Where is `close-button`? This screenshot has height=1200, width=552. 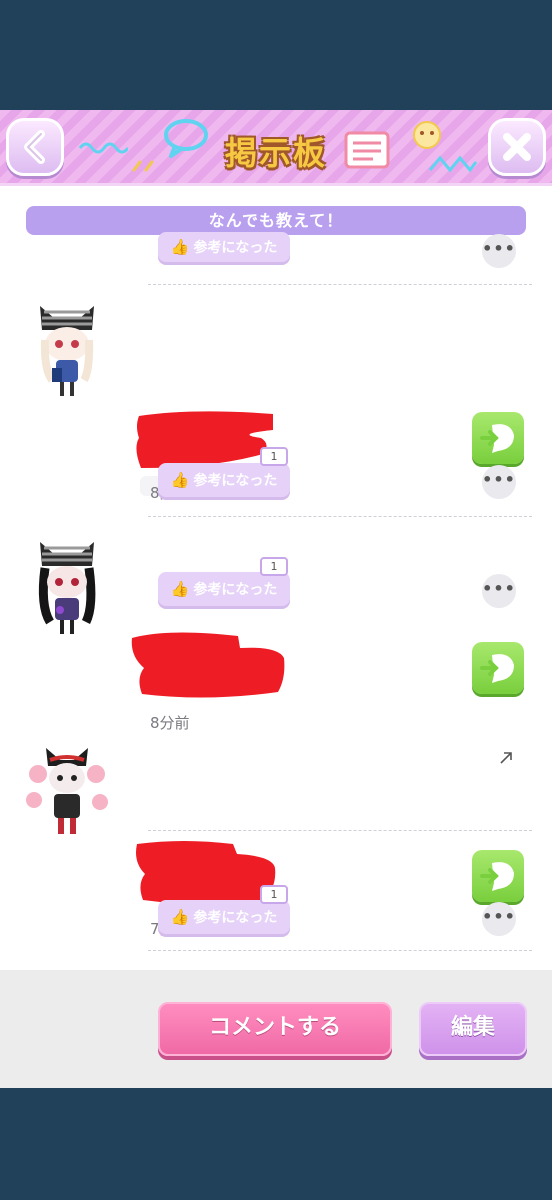
close-button is located at coordinates (517, 147).